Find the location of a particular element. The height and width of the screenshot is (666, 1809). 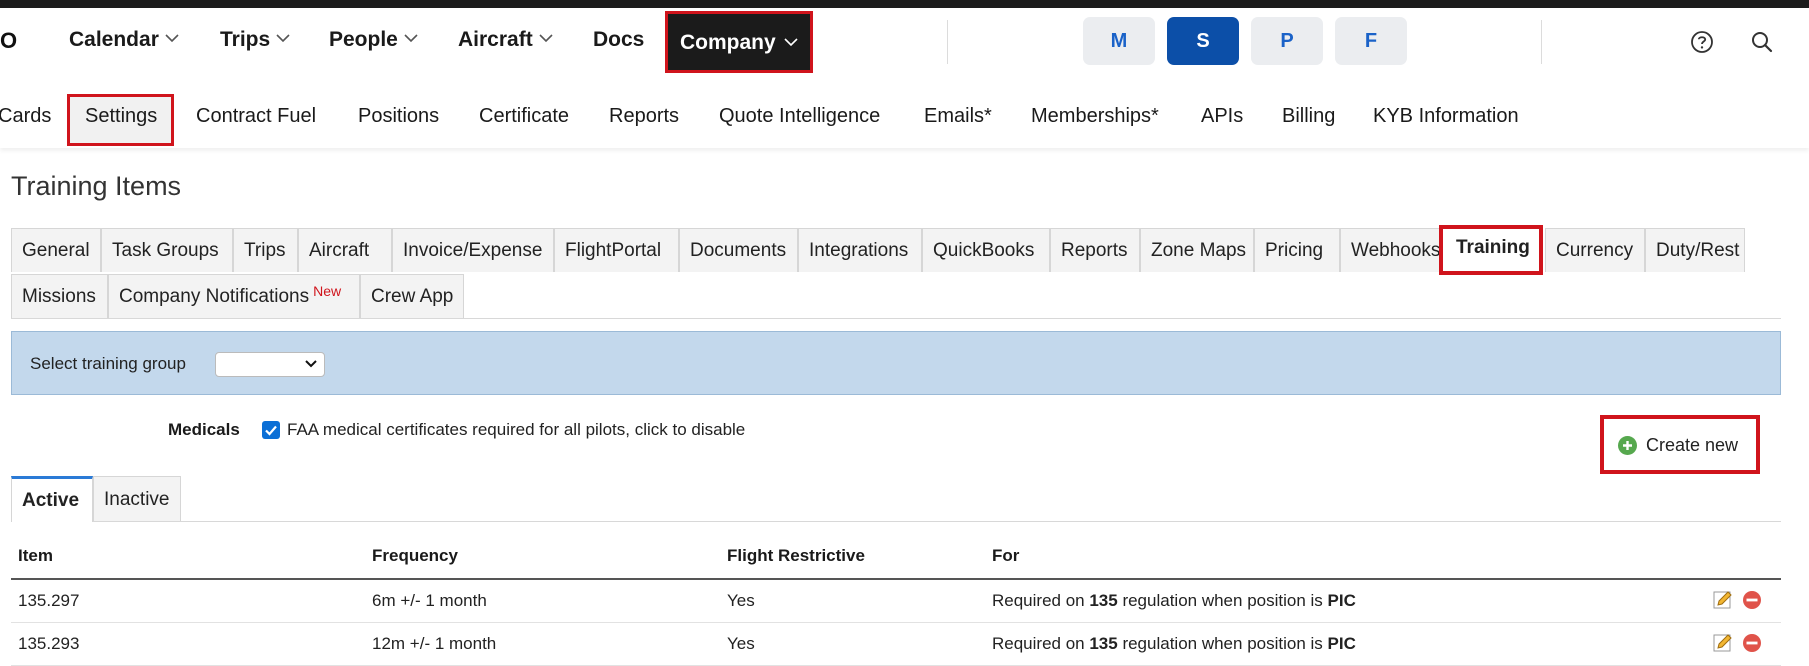

status-tabs: Active Inactive is located at coordinates (896, 498).